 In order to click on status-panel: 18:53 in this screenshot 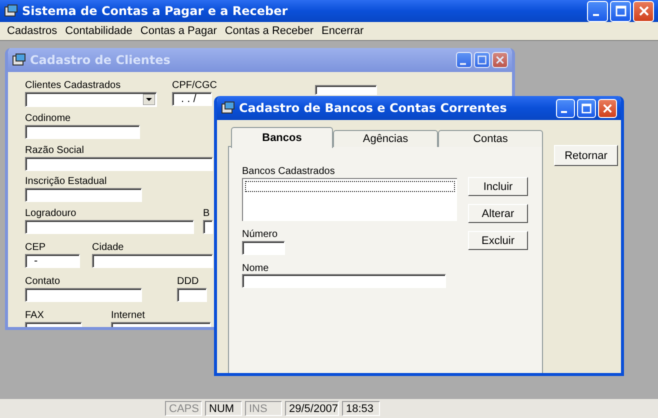, I will do `click(361, 408)`.